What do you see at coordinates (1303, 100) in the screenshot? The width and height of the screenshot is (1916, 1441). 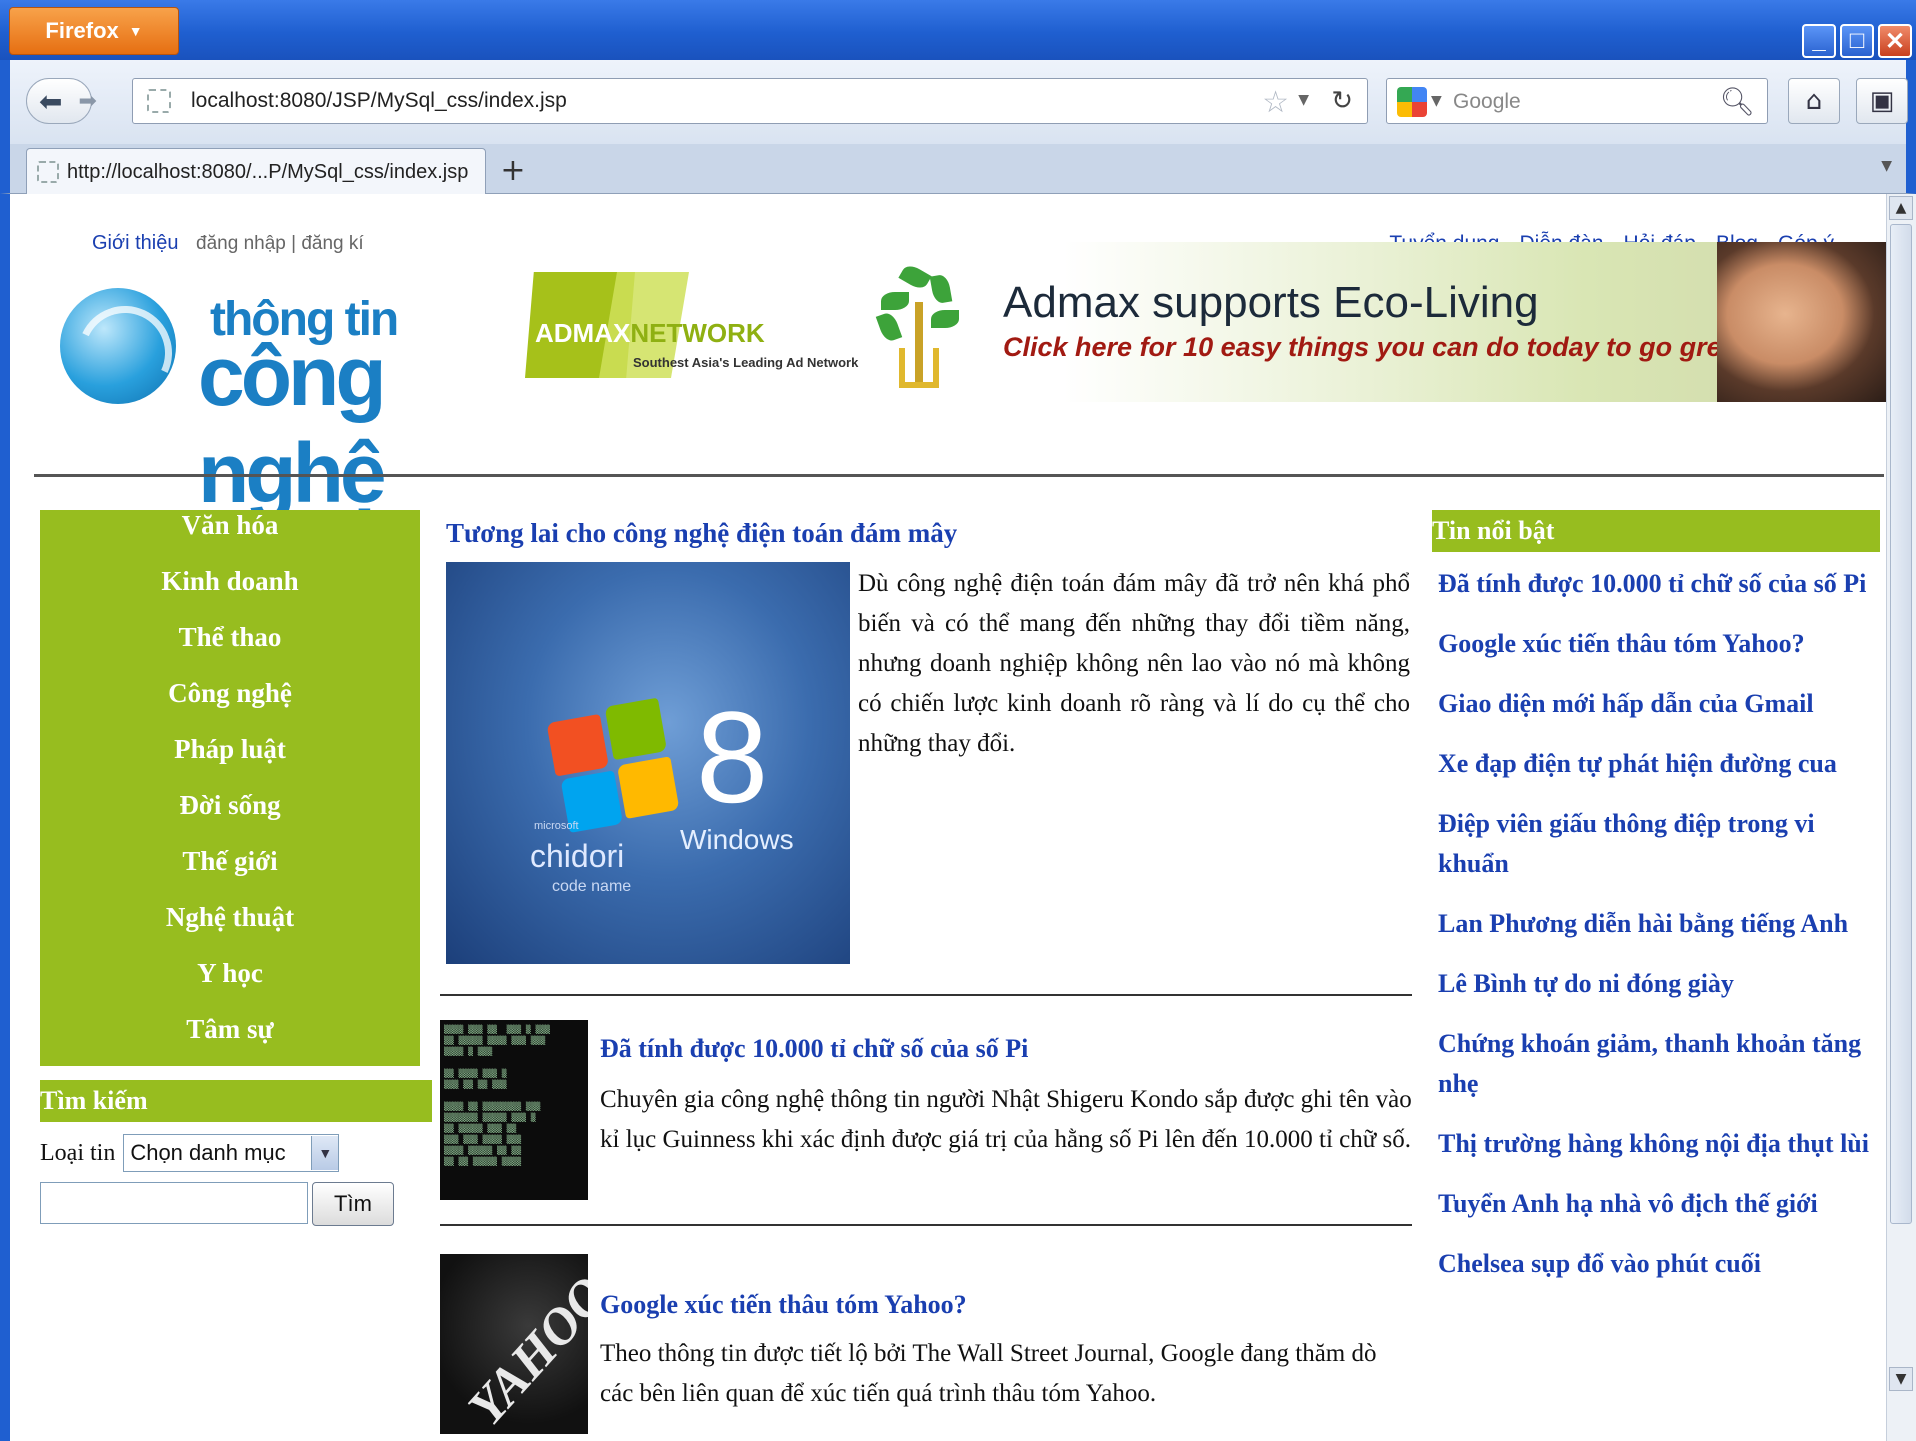 I see `history-dropdown-icon: ▼` at bounding box center [1303, 100].